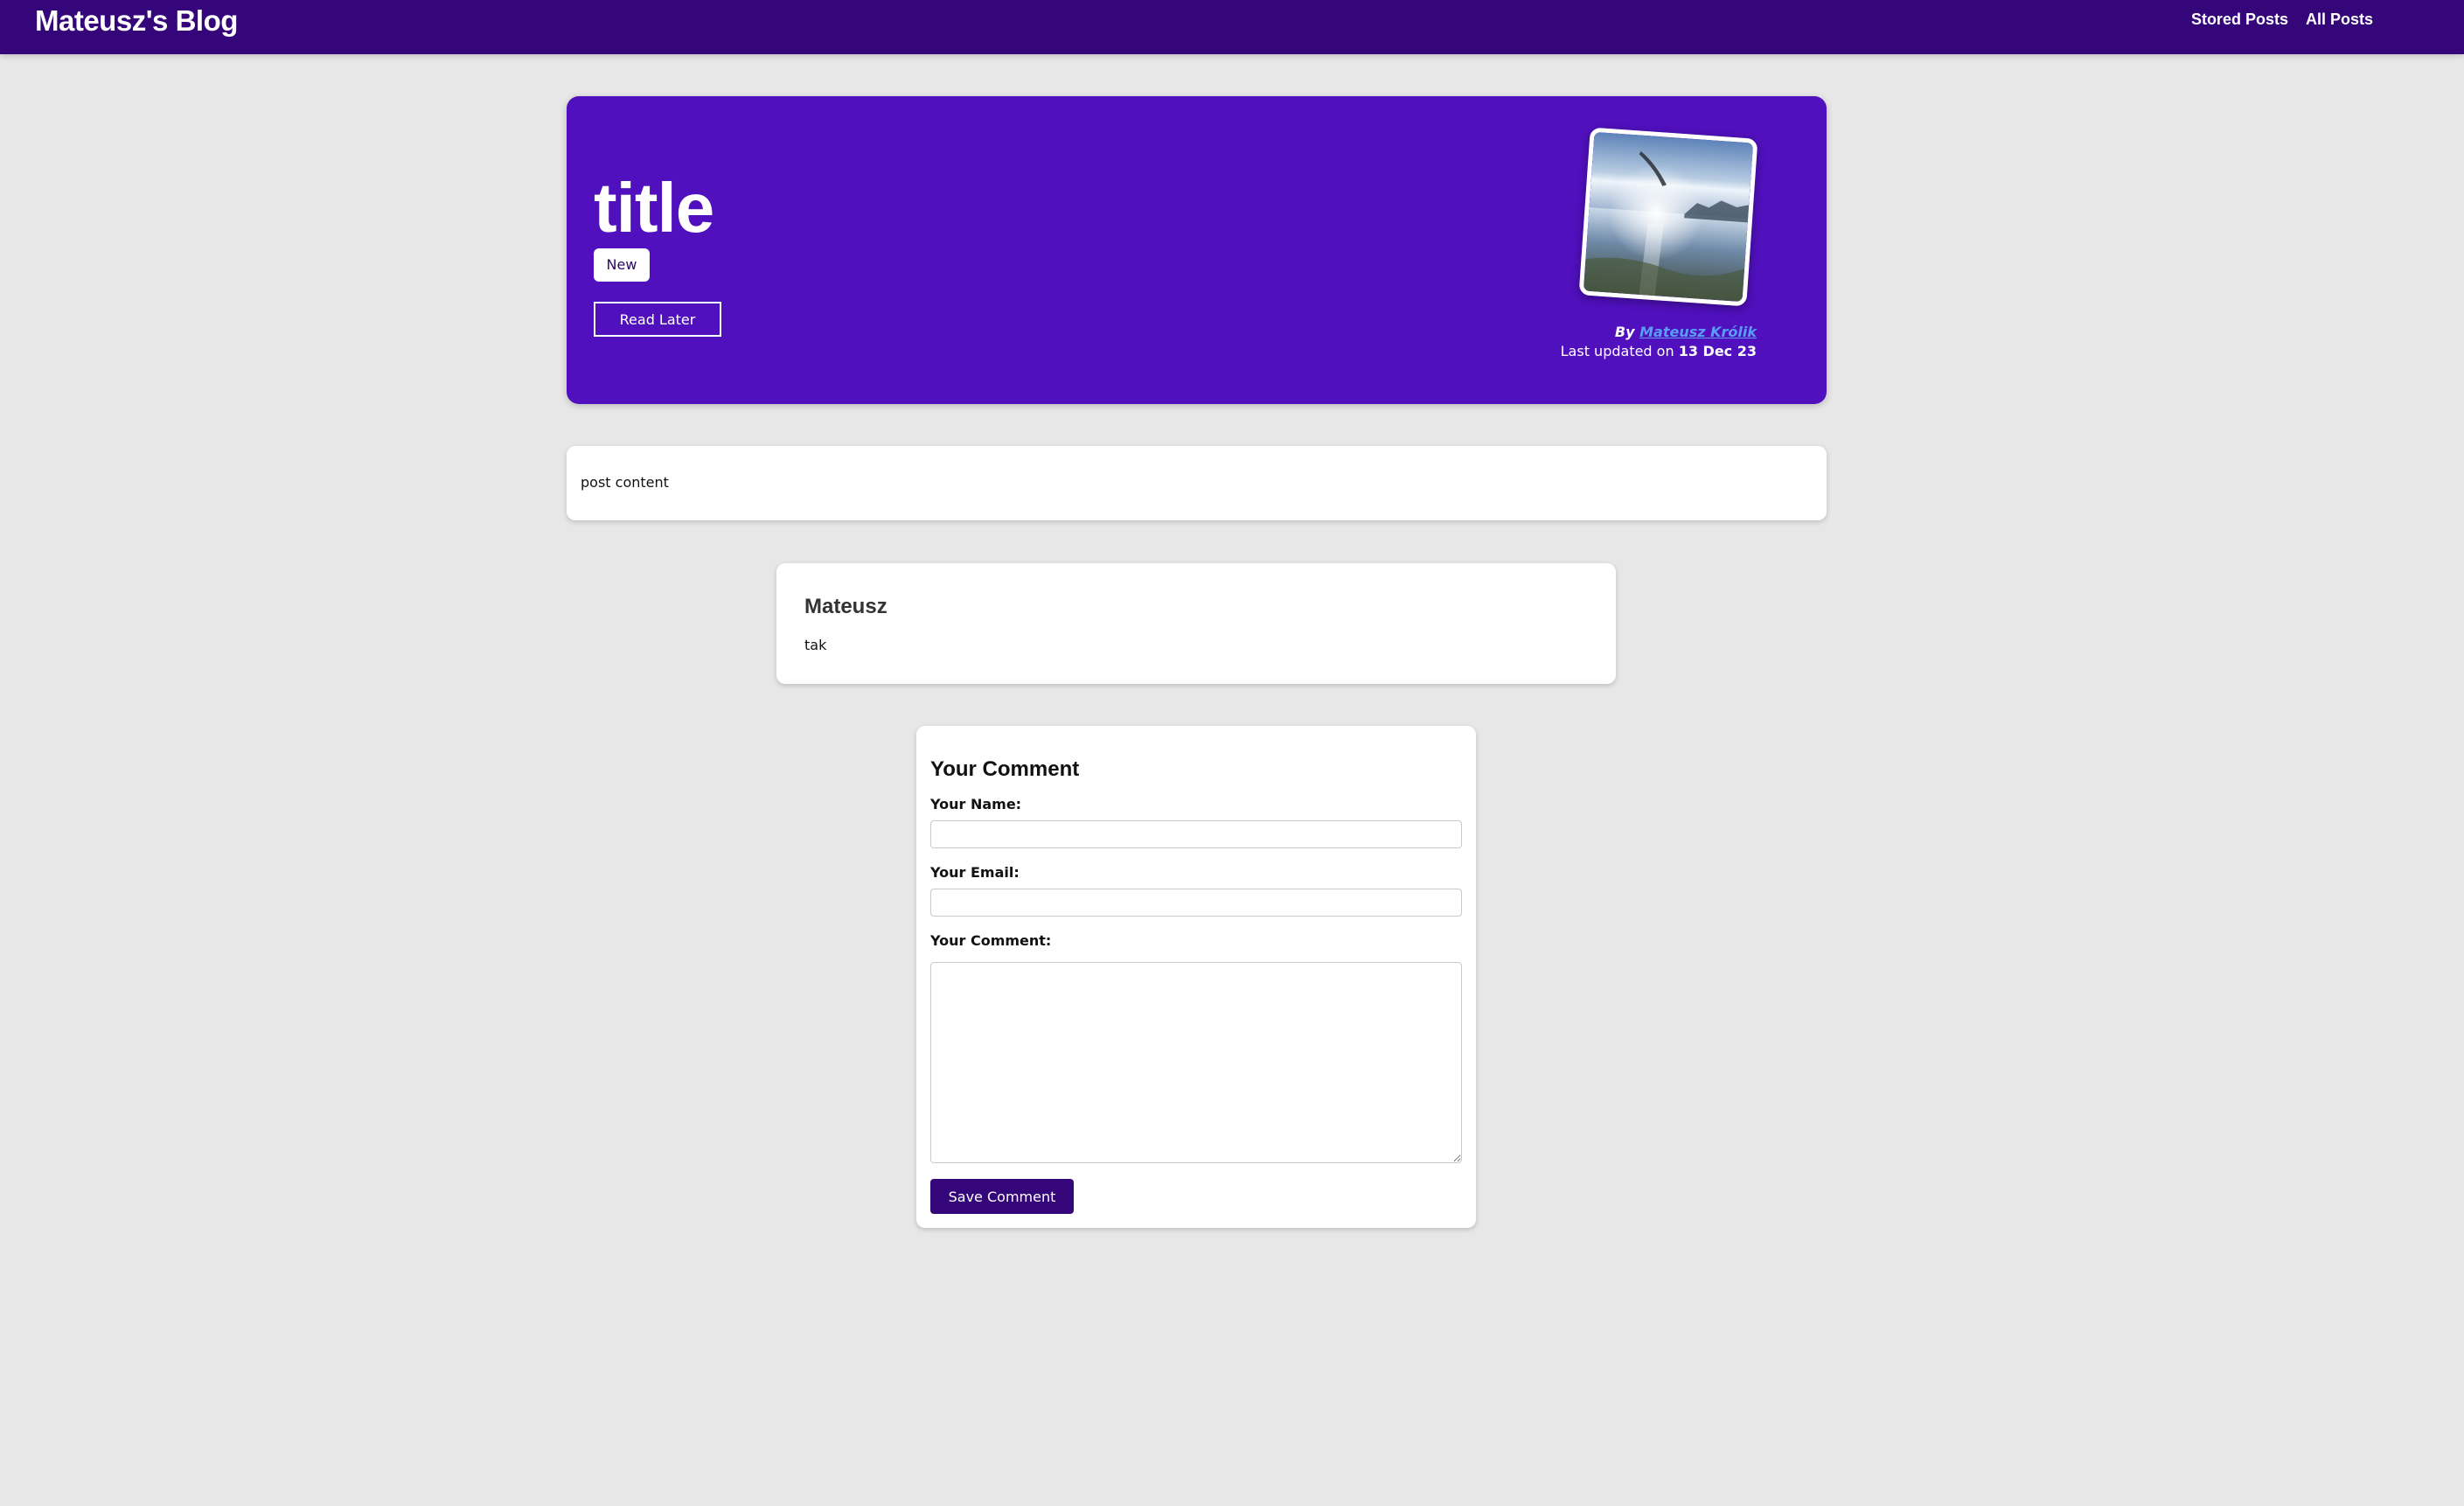  Describe the element at coordinates (845, 607) in the screenshot. I see `comment-author: Mateusz` at that location.